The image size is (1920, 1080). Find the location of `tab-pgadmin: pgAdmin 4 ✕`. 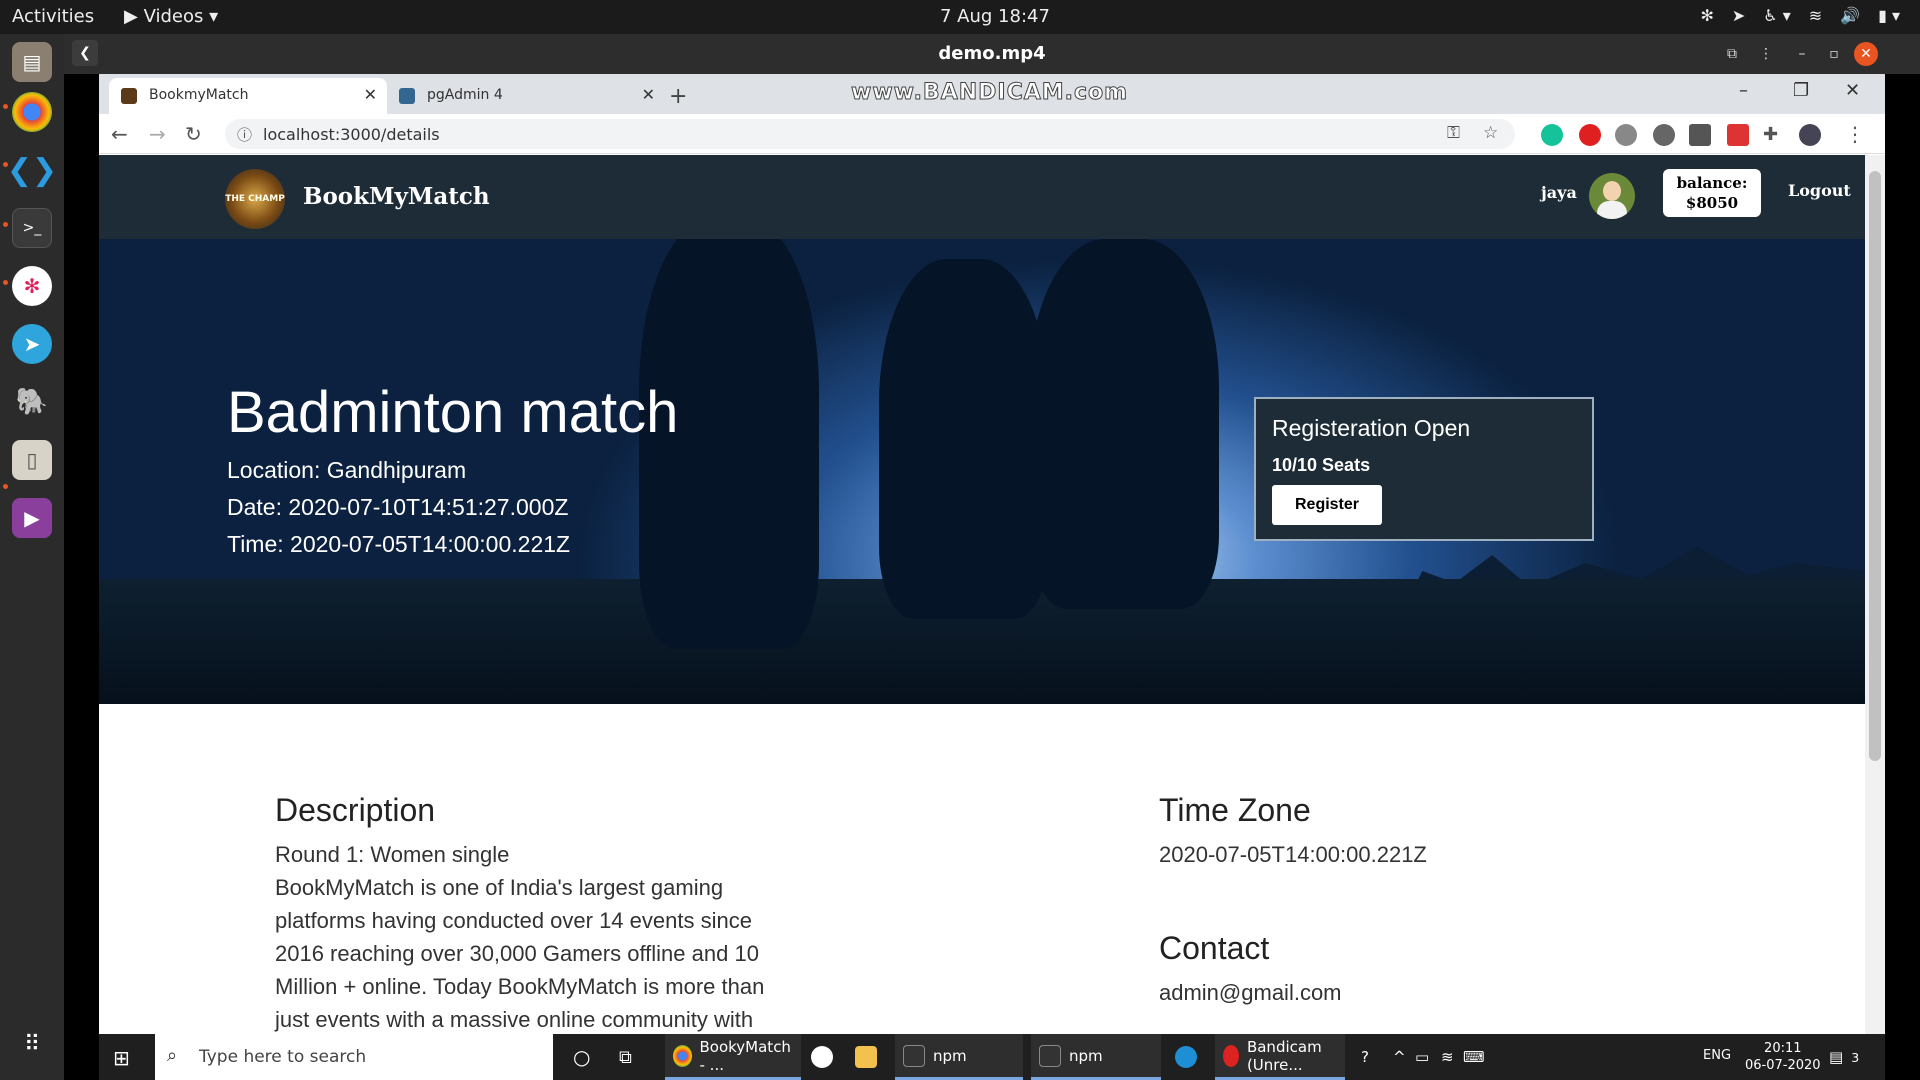

tab-pgadmin: pgAdmin 4 ✕ is located at coordinates (526, 96).